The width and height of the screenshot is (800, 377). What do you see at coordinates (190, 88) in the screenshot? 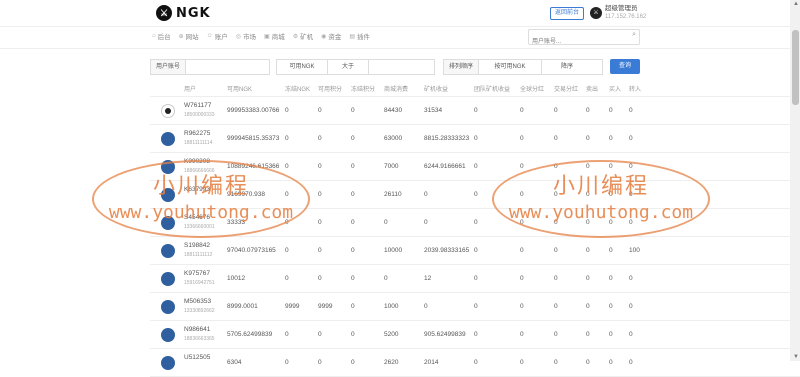
I see `column-header: 用户` at bounding box center [190, 88].